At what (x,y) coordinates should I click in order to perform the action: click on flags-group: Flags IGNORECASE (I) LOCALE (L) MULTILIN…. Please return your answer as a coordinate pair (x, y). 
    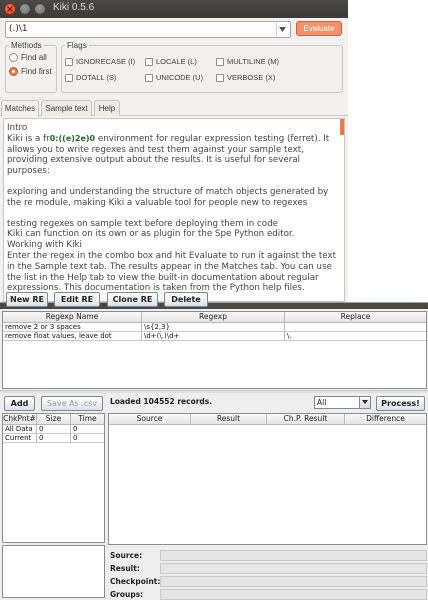
    Looking at the image, I should click on (202, 67).